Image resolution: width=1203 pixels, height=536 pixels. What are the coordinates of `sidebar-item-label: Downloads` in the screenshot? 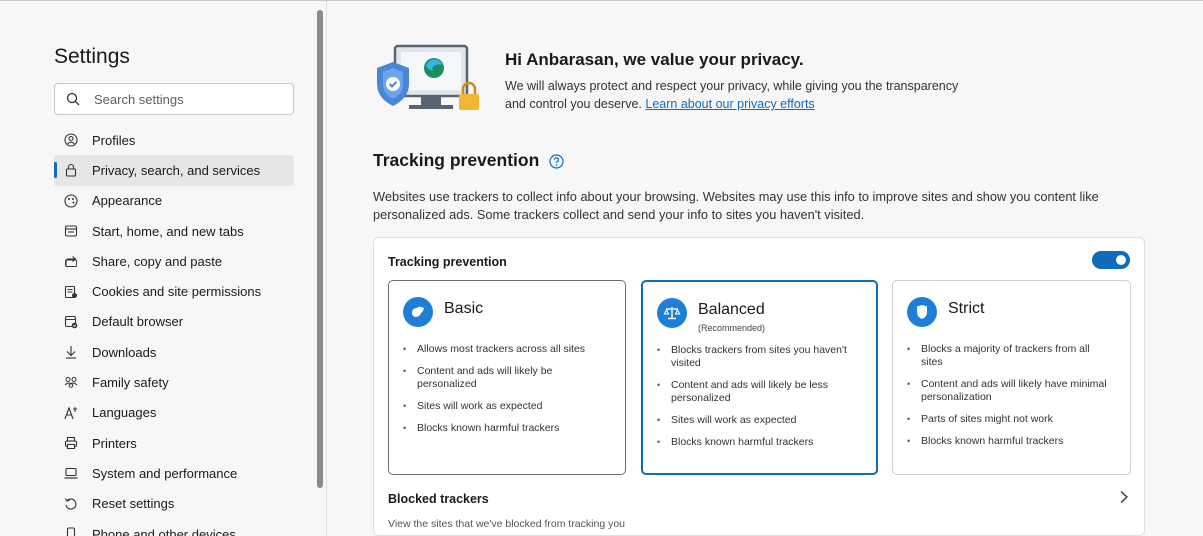 It's located at (124, 352).